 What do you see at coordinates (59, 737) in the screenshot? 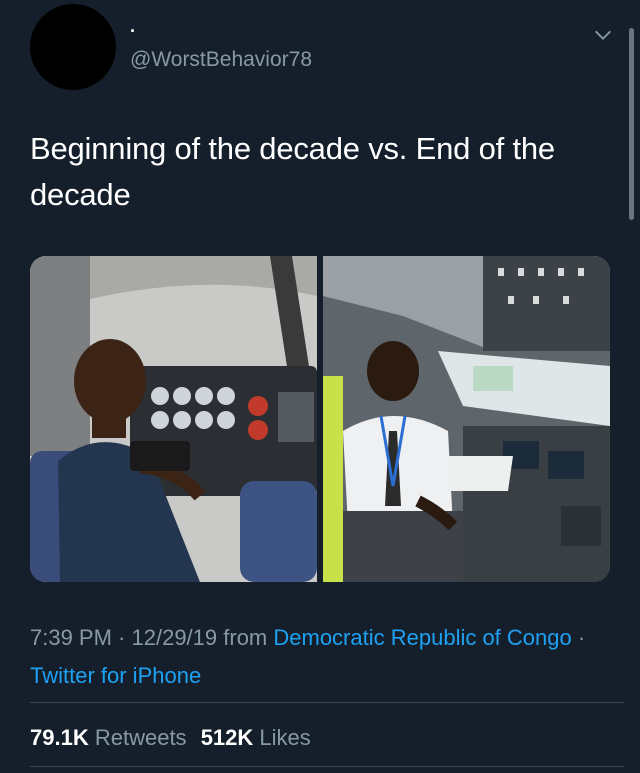
I see `retweets-count: 79.1K` at bounding box center [59, 737].